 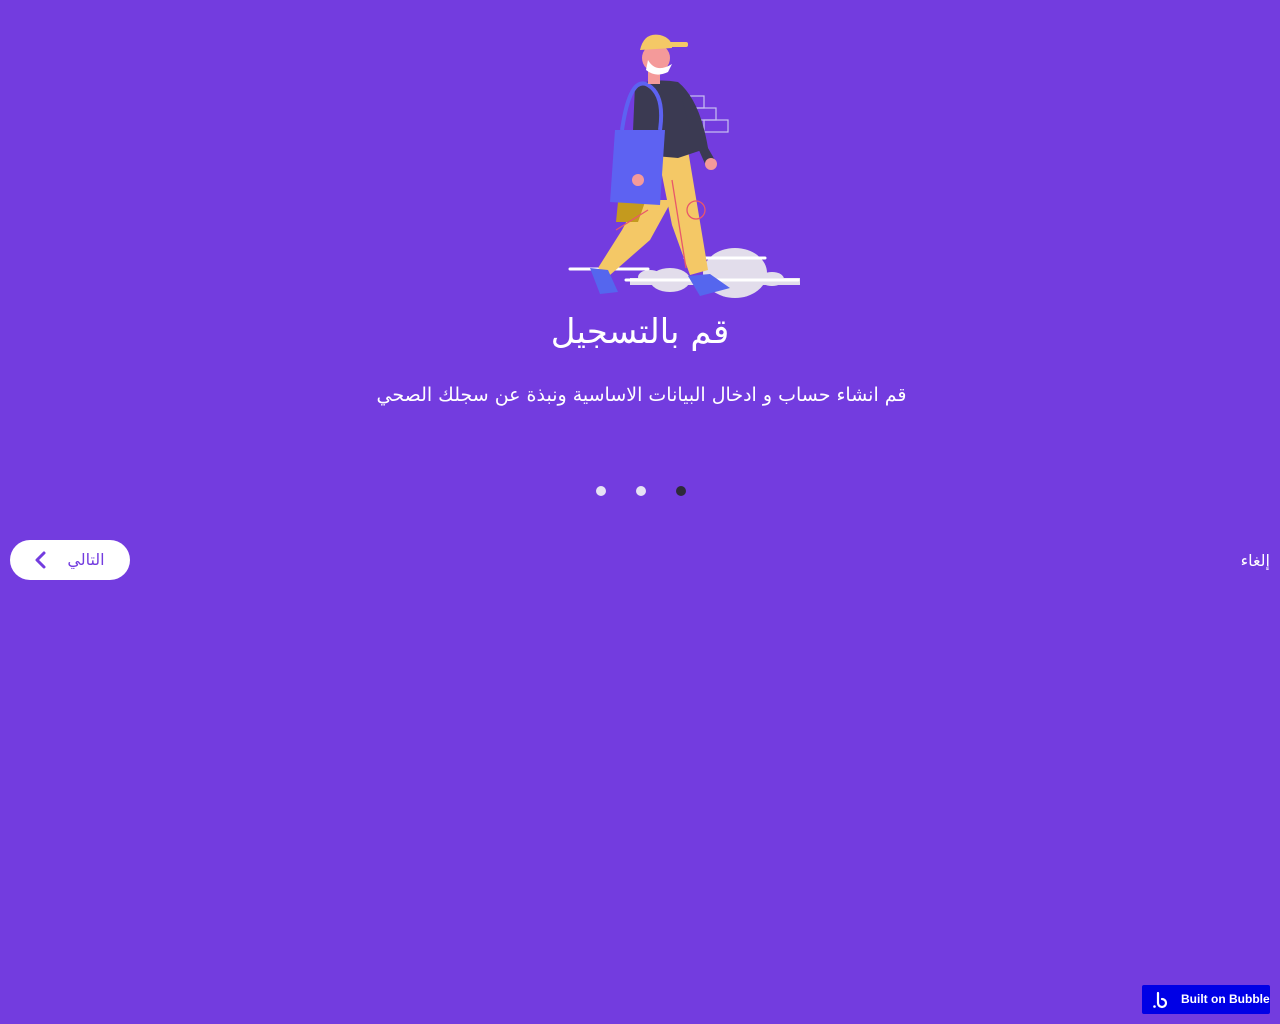 What do you see at coordinates (86, 559) in the screenshot?
I see `next-button-label: التالي` at bounding box center [86, 559].